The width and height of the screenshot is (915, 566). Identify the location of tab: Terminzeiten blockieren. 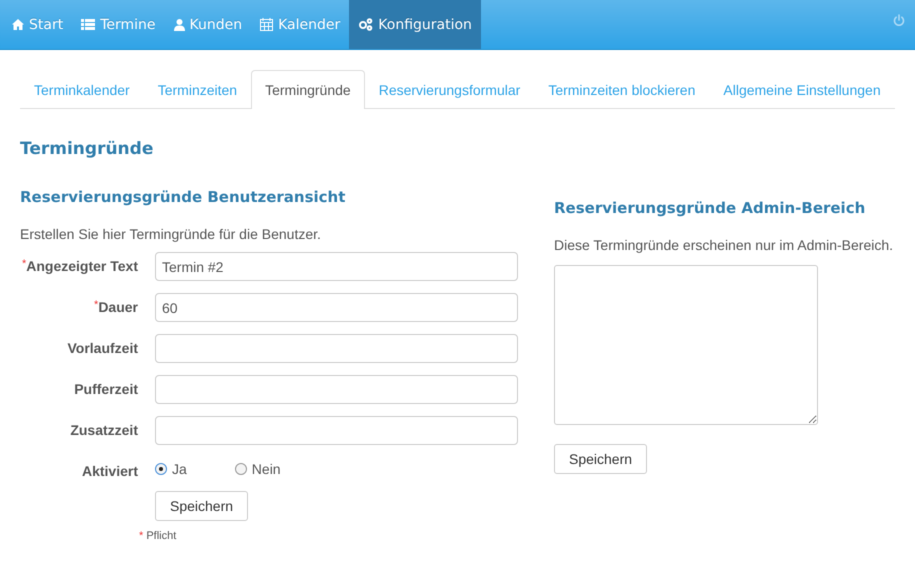
(622, 89).